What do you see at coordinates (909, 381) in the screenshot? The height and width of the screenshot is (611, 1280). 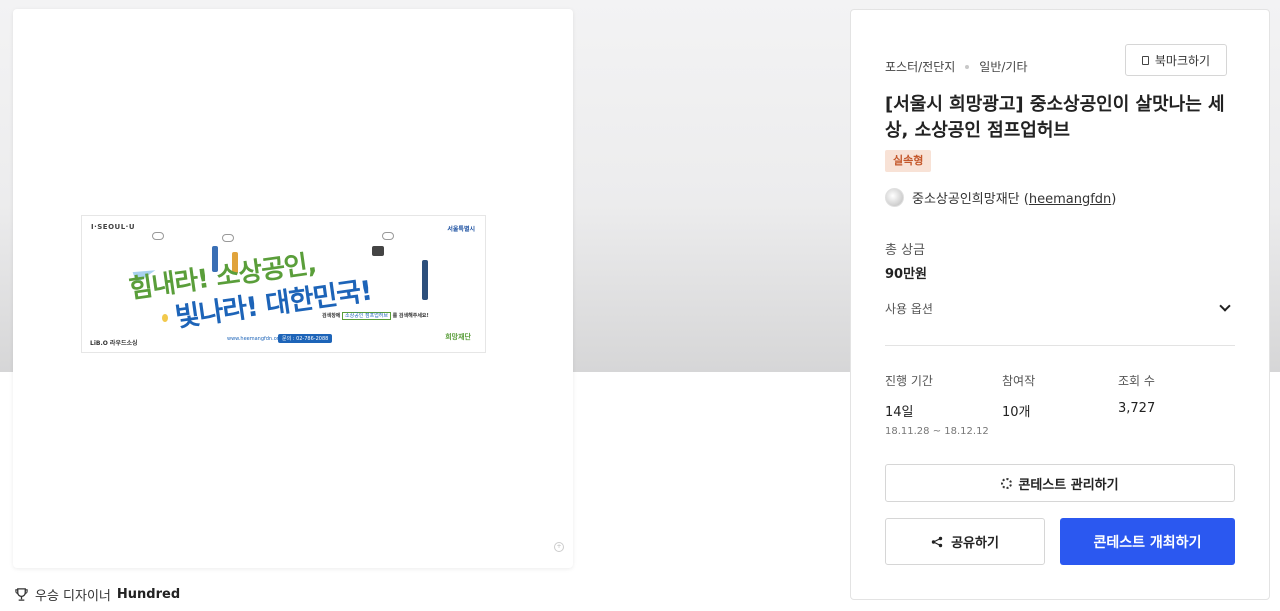 I see `stat-period-label: 진행 기간` at bounding box center [909, 381].